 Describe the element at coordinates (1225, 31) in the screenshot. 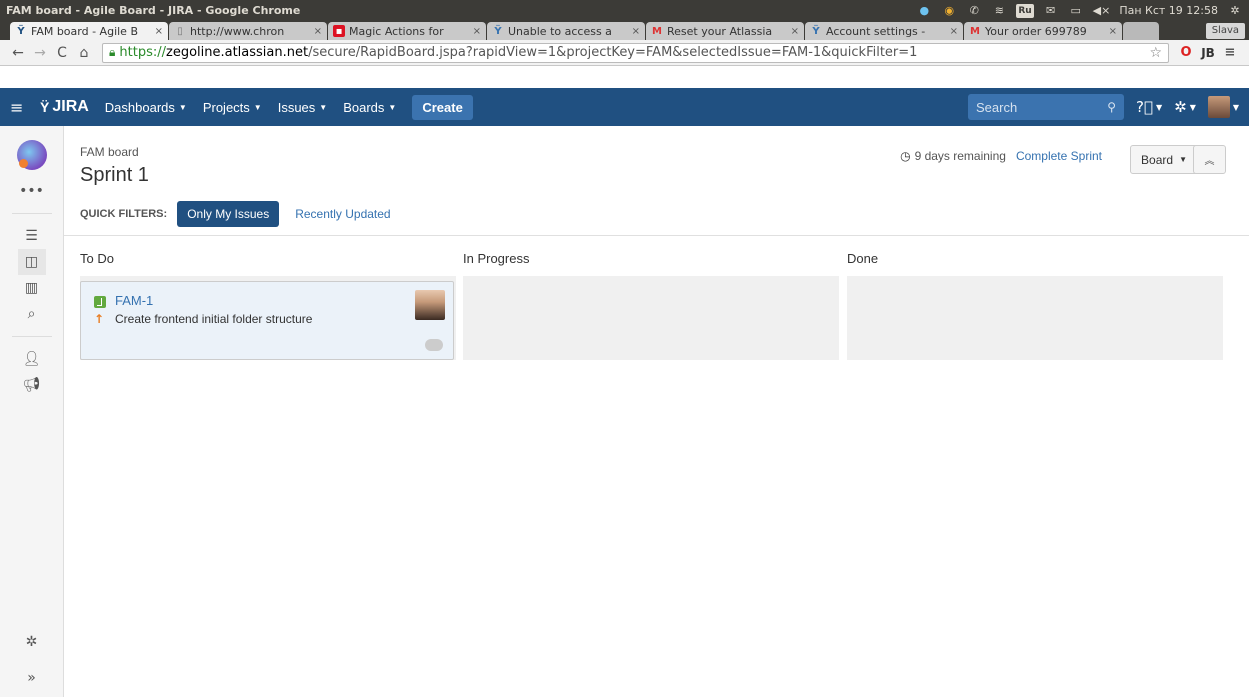

I see `profile-button: Slava` at that location.